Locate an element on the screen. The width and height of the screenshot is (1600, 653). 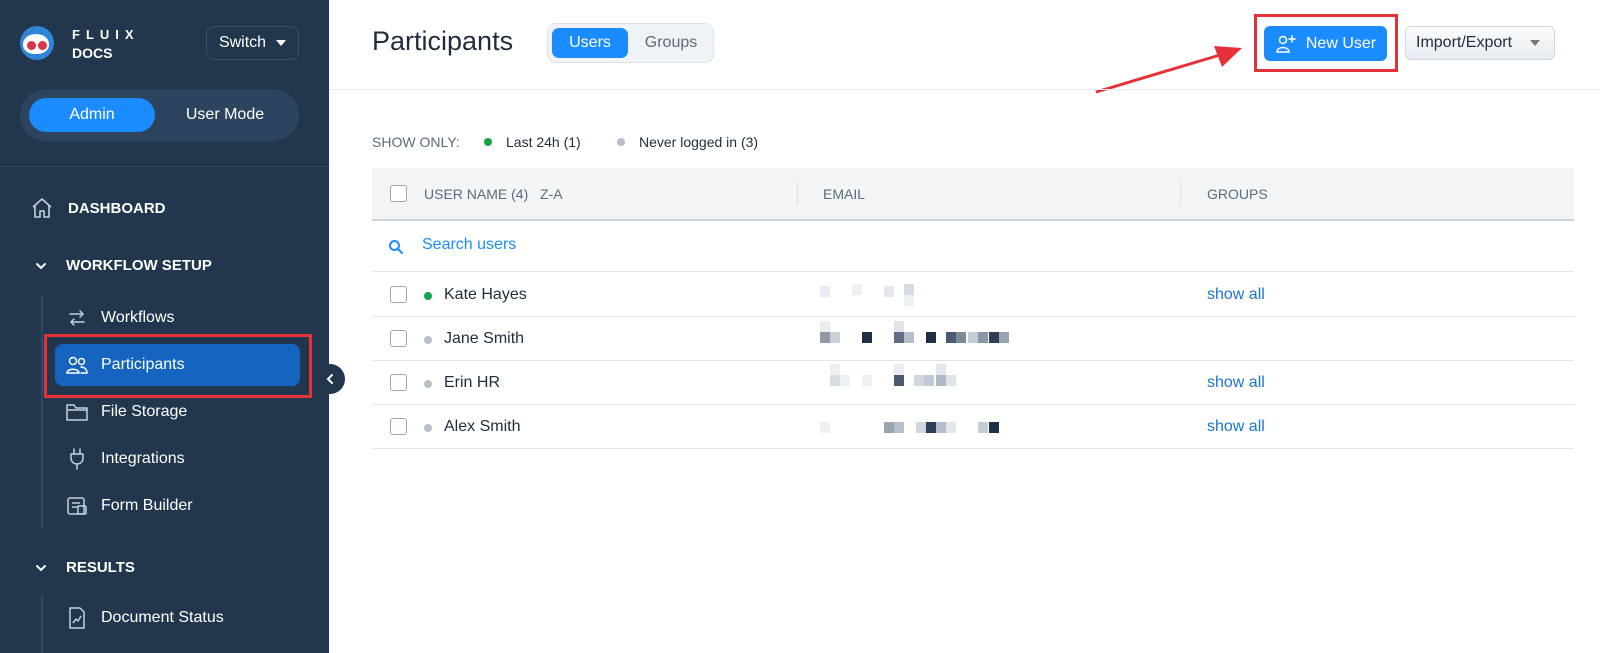
sidebar-item-form-builder: Form Builder is located at coordinates (177, 506).